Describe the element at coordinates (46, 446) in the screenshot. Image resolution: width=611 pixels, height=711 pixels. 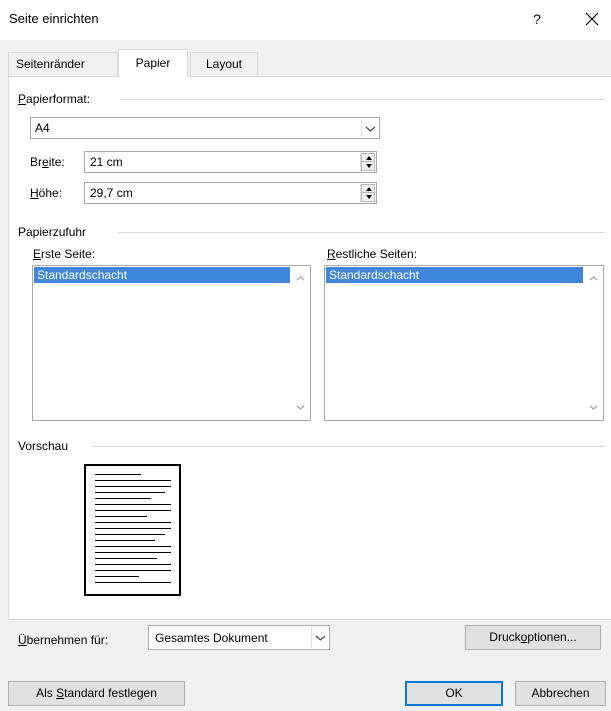
I see `preview-group-label: Vorschau` at that location.